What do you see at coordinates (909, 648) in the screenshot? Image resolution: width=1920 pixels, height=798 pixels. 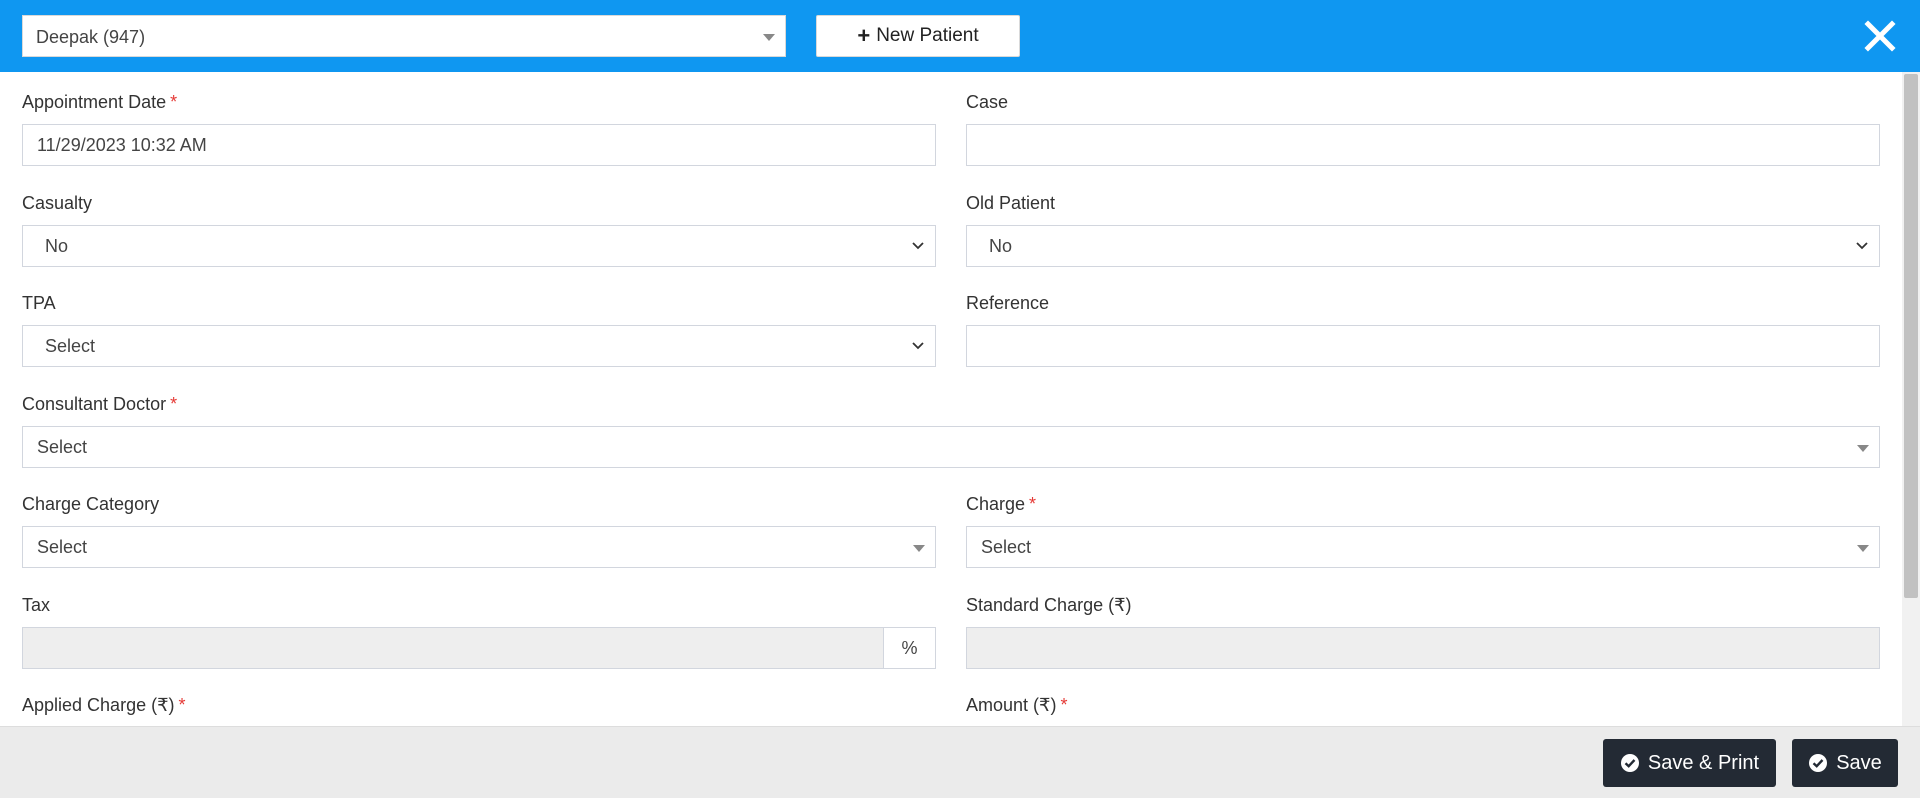 I see `percent-addon: %` at bounding box center [909, 648].